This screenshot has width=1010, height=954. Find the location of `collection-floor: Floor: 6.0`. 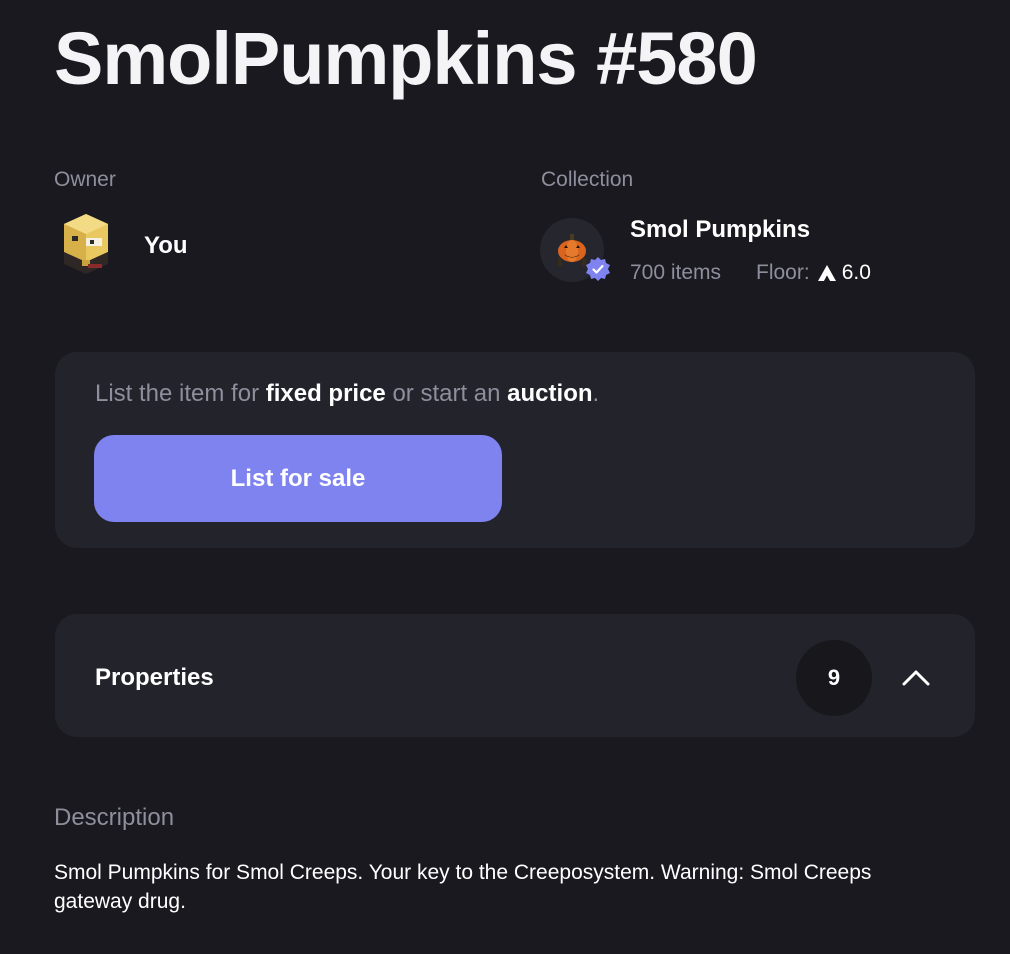

collection-floor: Floor: 6.0 is located at coordinates (813, 273).